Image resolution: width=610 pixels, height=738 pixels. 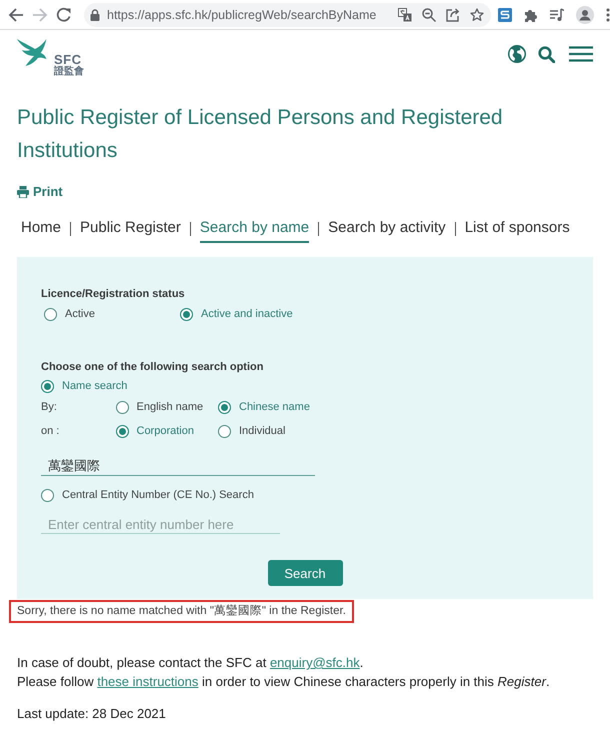 What do you see at coordinates (608, 15) in the screenshot?
I see `more-menu-icon` at bounding box center [608, 15].